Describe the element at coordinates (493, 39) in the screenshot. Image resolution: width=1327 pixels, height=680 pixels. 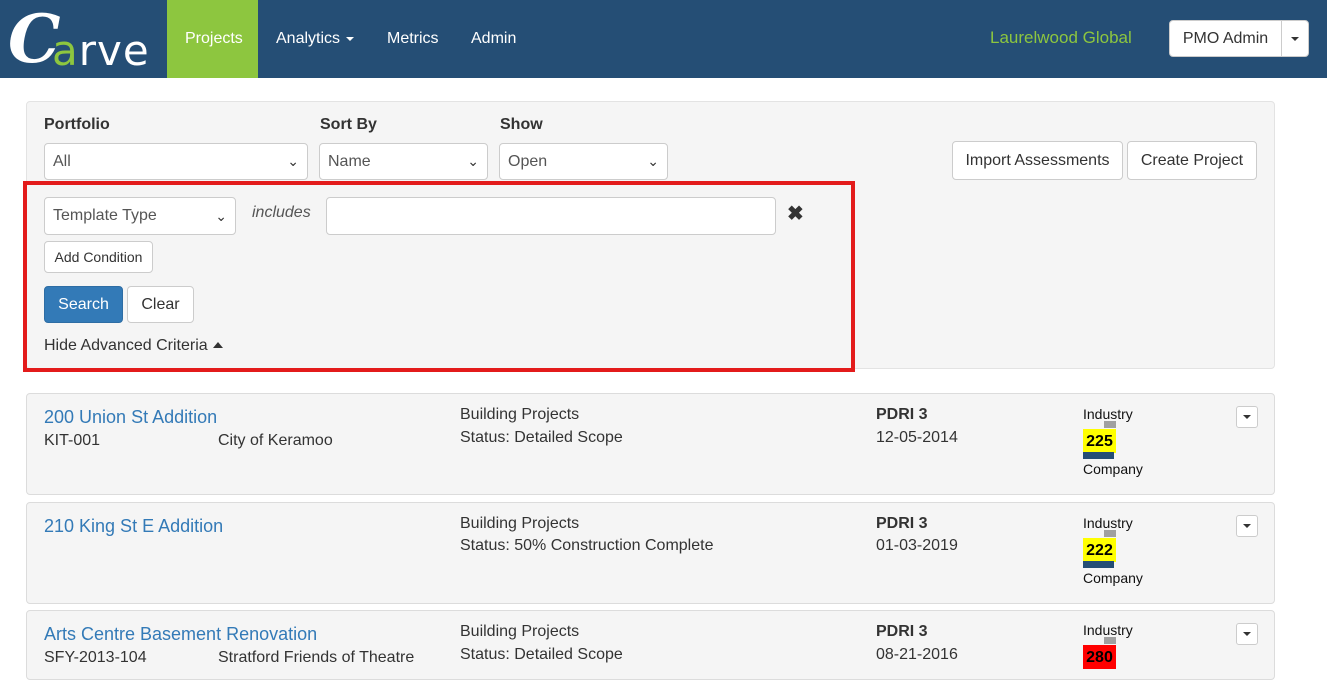
I see `nav-admin: Admin` at that location.